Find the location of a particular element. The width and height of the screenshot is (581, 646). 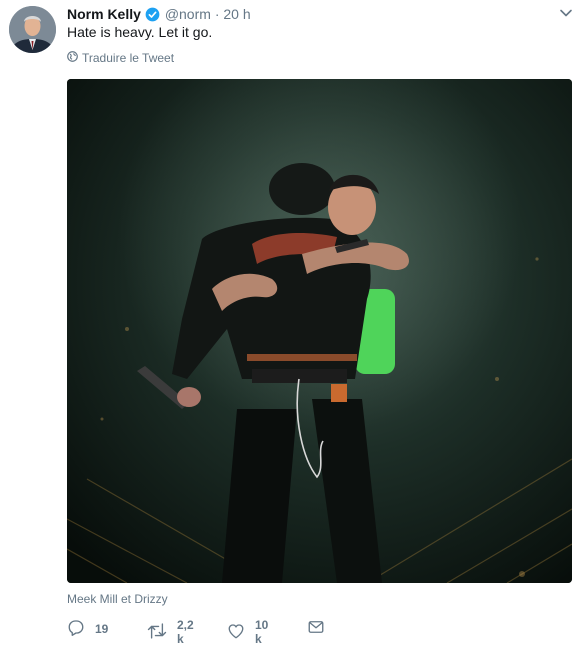

tweet-text: Hate is heavy. Let it go. is located at coordinates (140, 32).